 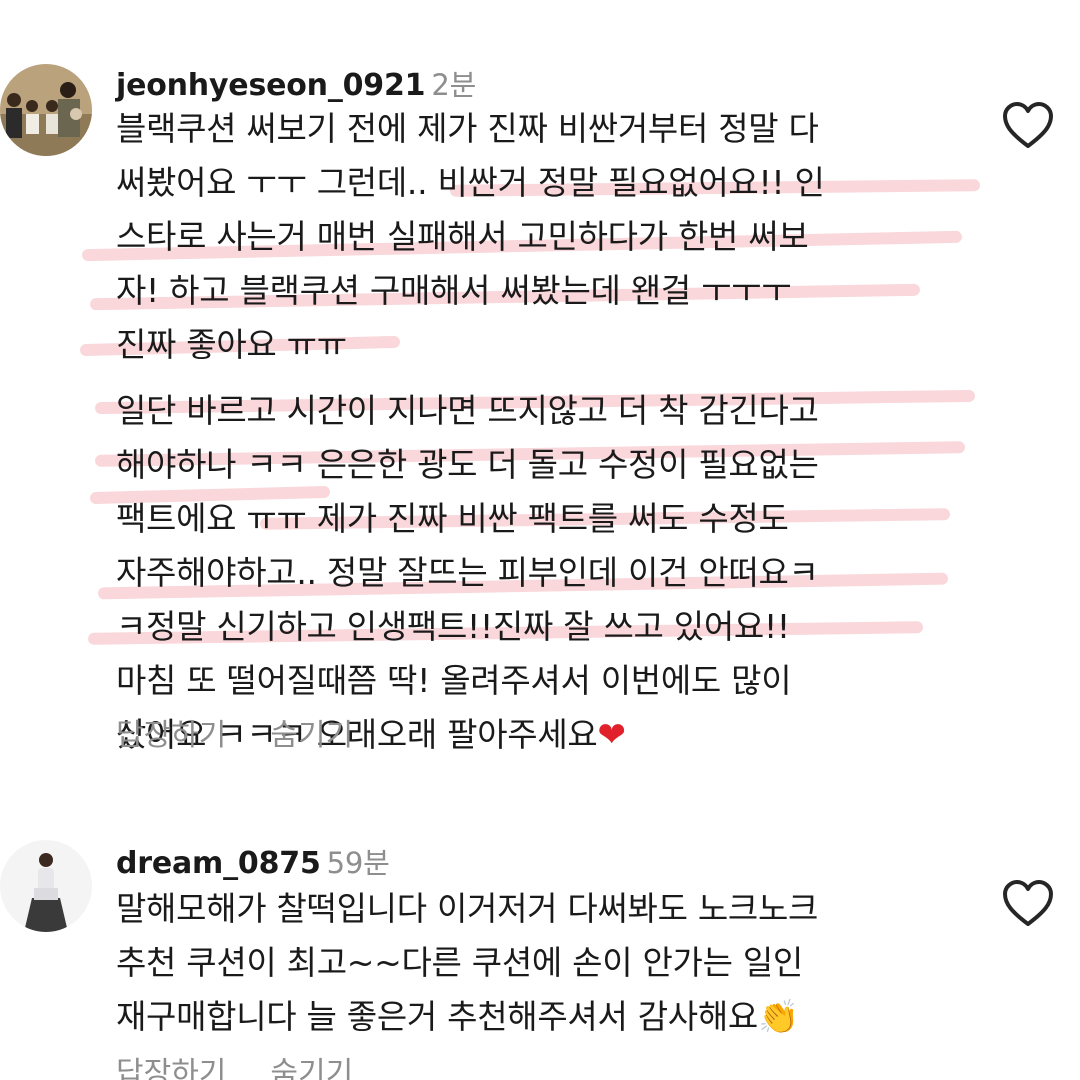 I want to click on clapping-hands-emoji-icon: 👏, so click(x=778, y=1016).